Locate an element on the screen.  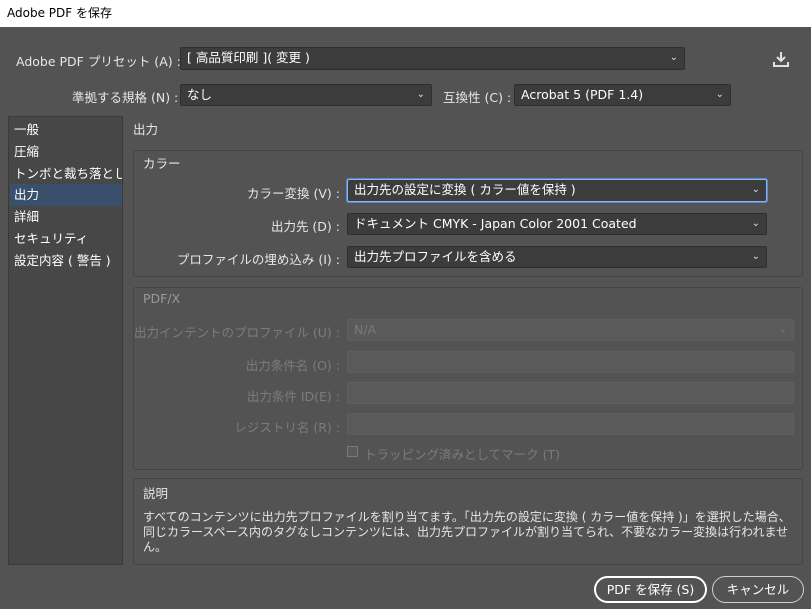
condition-id-label: 出力条件 ID(E) : is located at coordinates (293, 396).